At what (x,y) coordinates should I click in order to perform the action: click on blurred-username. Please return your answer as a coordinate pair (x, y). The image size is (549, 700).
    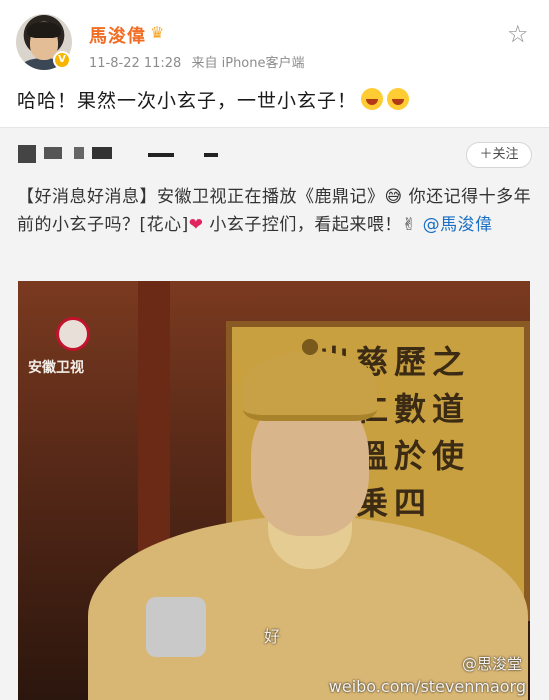
    Looking at the image, I should click on (118, 154).